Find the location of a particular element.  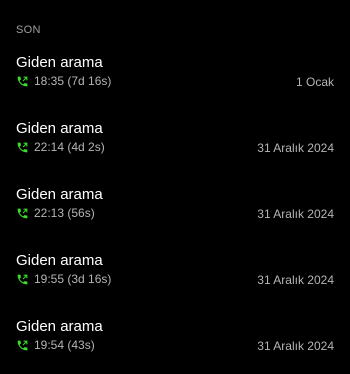

call-meta: 22:13 (56s) is located at coordinates (55, 213).